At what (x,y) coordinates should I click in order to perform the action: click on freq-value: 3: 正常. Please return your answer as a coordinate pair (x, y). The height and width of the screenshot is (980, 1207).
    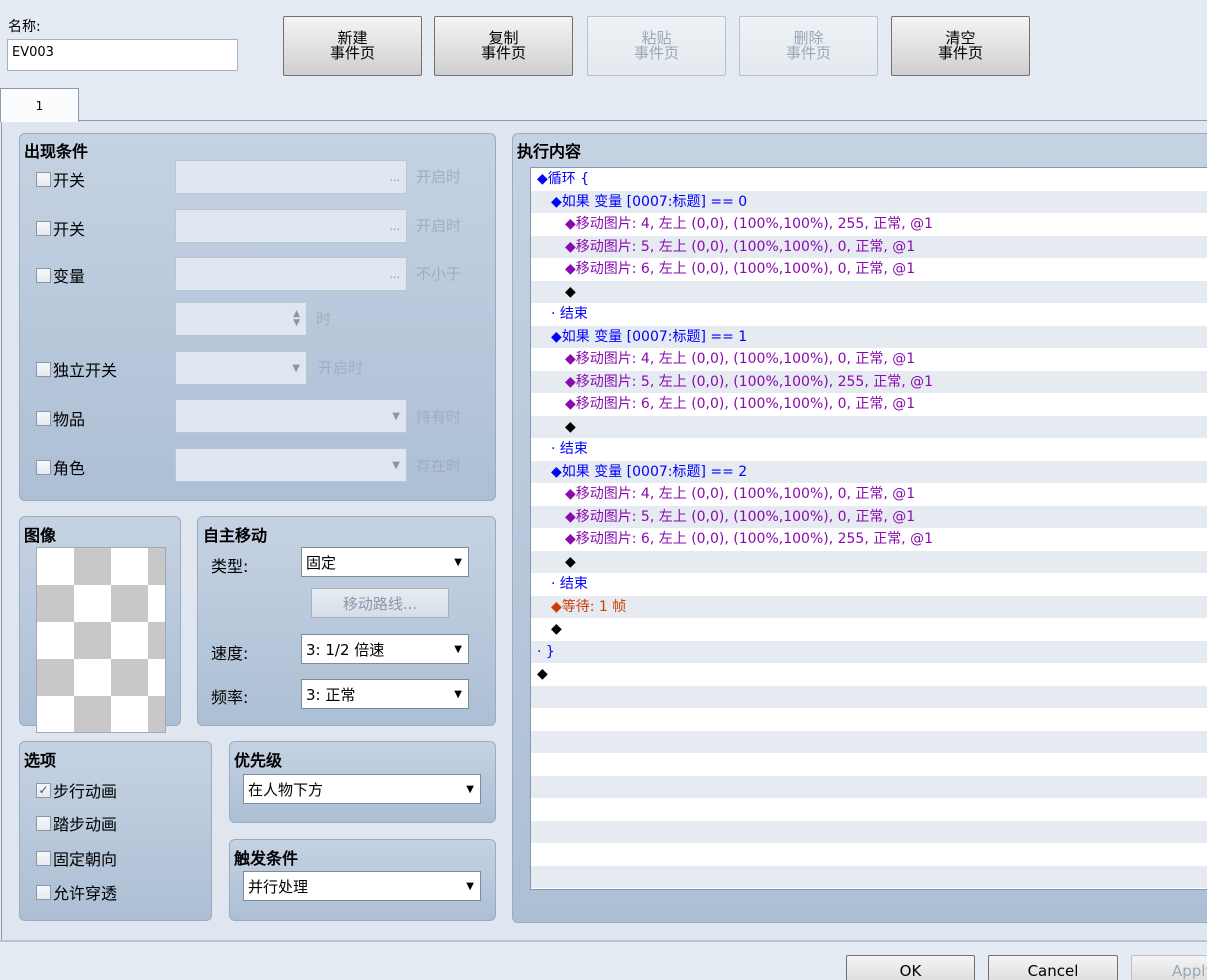
    Looking at the image, I should click on (331, 694).